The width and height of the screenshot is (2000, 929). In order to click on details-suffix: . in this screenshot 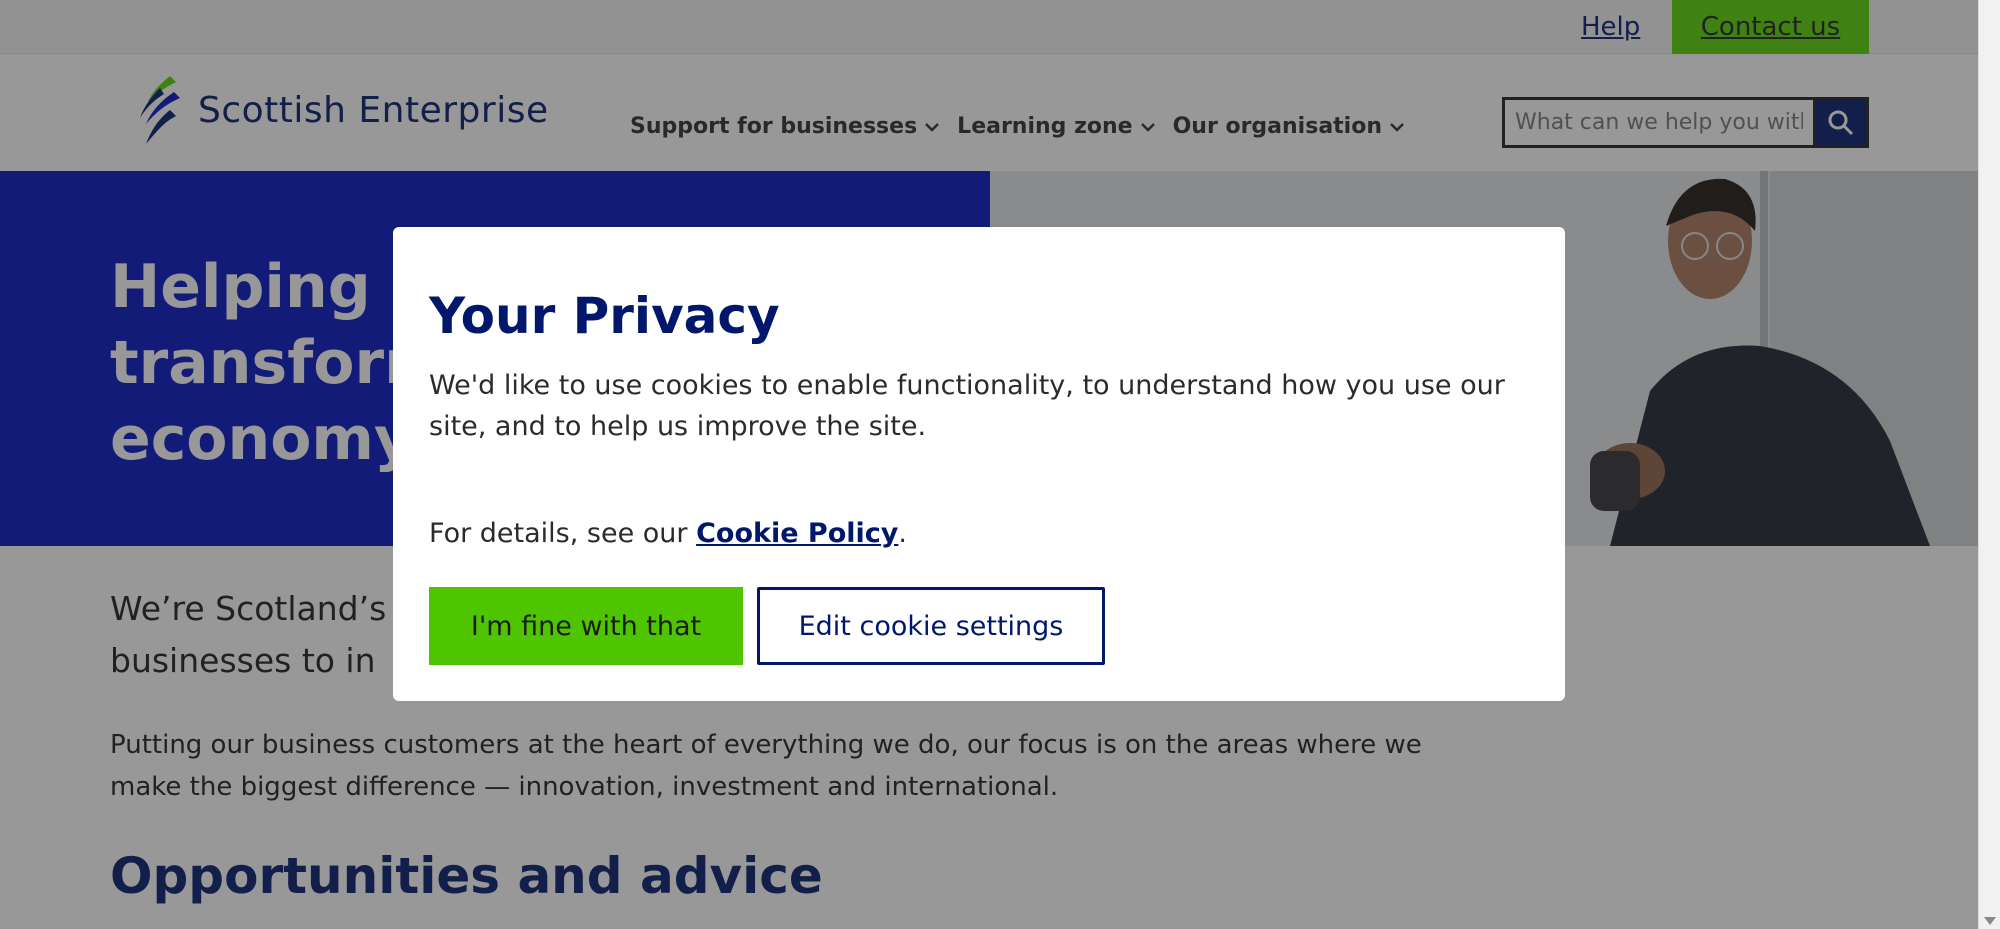, I will do `click(902, 533)`.